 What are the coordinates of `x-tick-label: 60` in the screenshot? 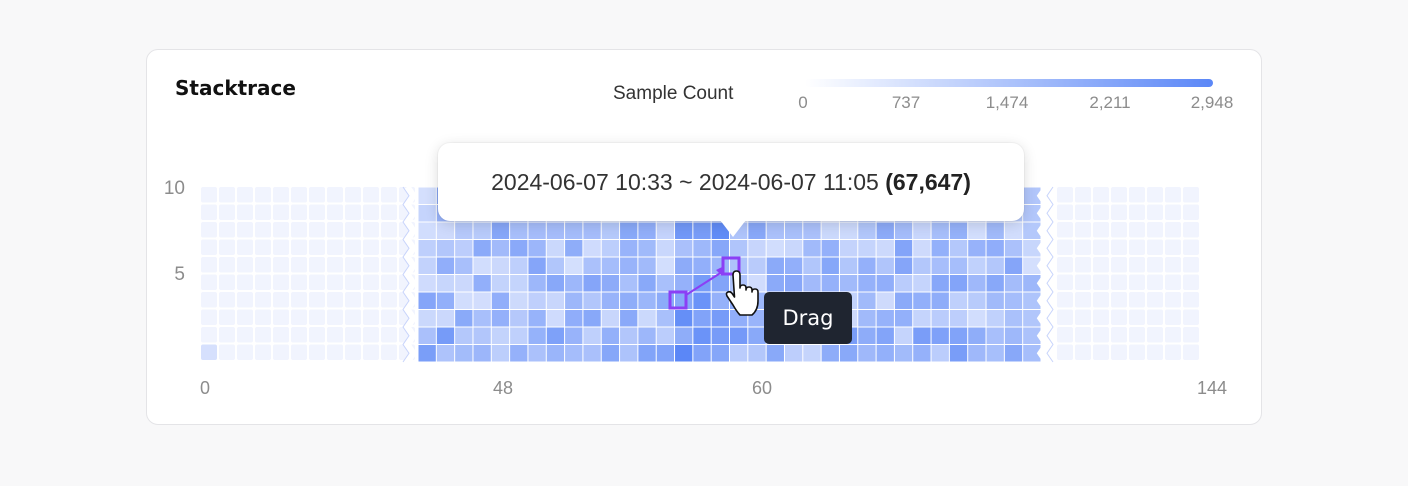 It's located at (762, 388).